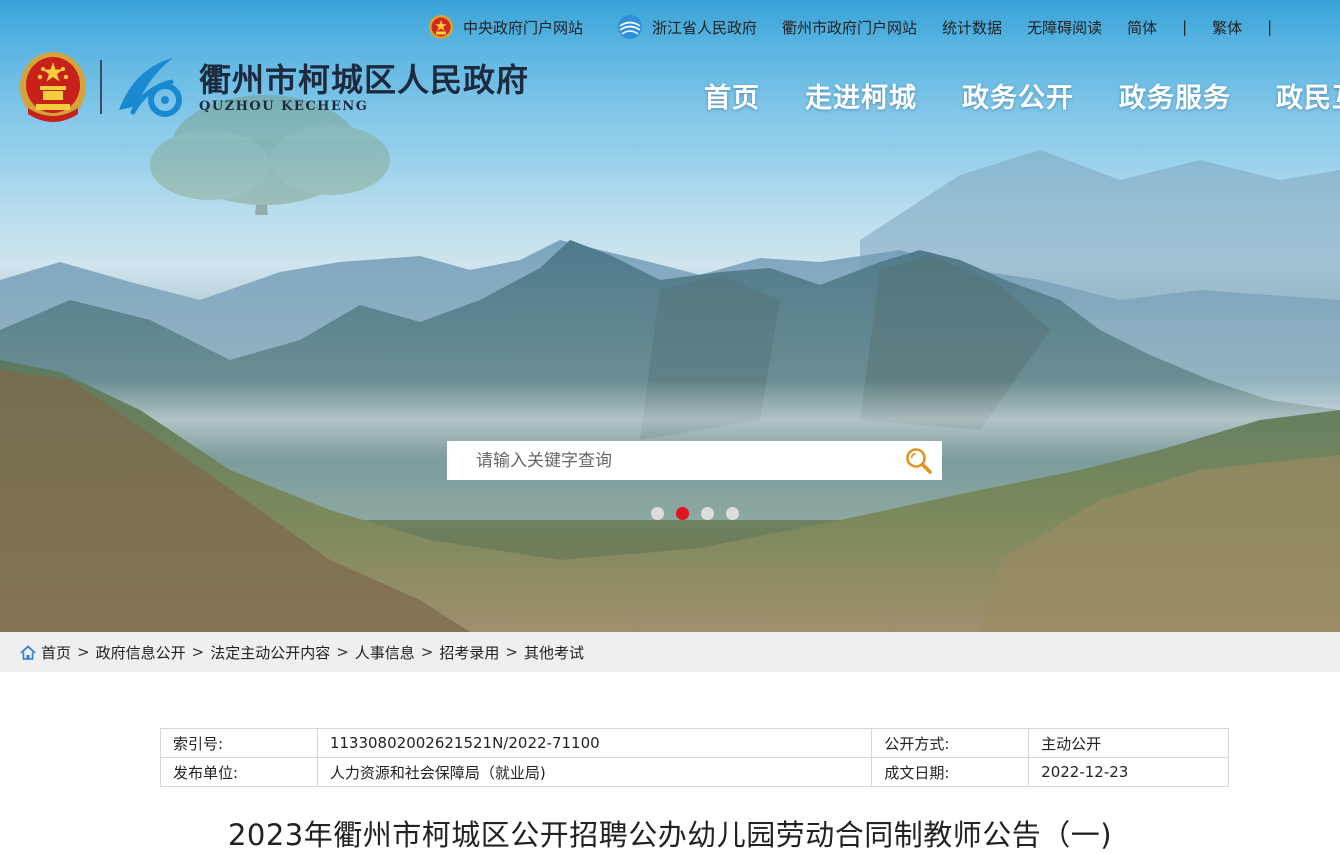  What do you see at coordinates (594, 772) in the screenshot?
I see `publisher-value: 人力资源和社会保障局（就业局)` at bounding box center [594, 772].